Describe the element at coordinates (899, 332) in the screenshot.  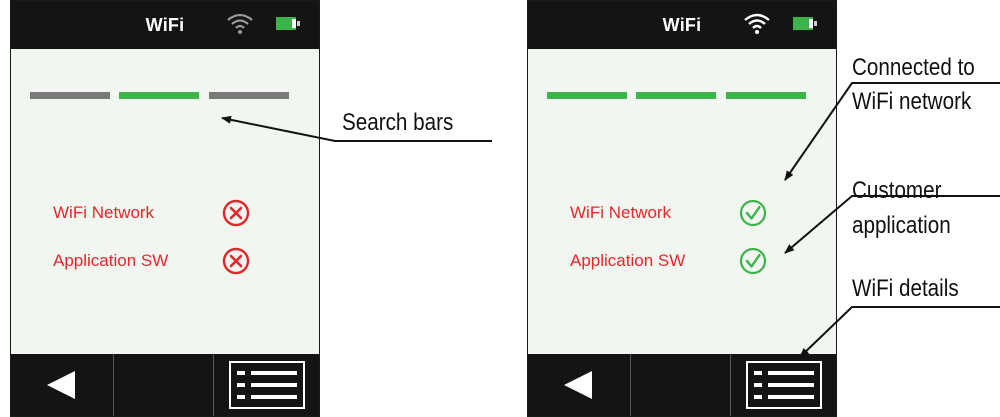
I see `wifi-details-leader` at that location.